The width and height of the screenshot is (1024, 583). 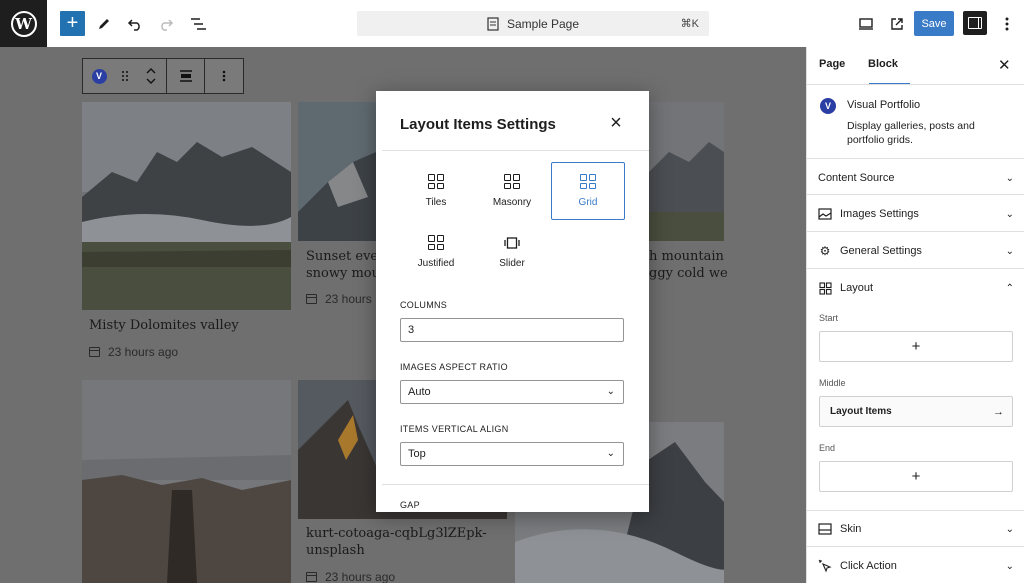 I want to click on view-external-icon, so click(x=896, y=23).